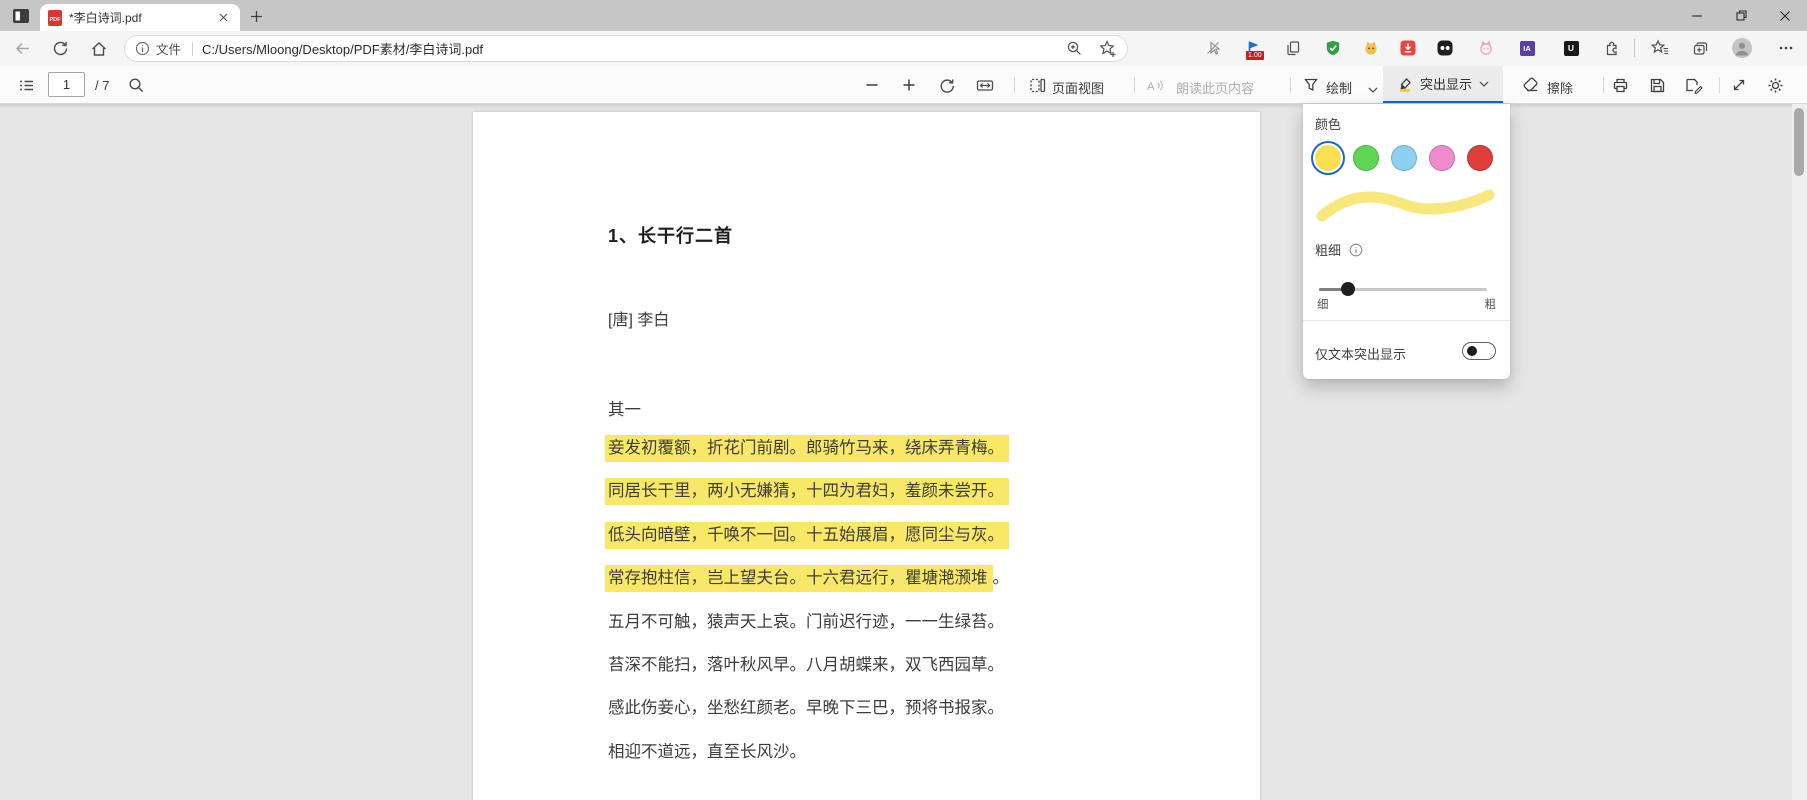 The image size is (1807, 800). Describe the element at coordinates (807, 542) in the screenshot. I see `poem-line: 低头向暗壁，千唤不一回。十五始展眉，愿同尘与灰。` at that location.